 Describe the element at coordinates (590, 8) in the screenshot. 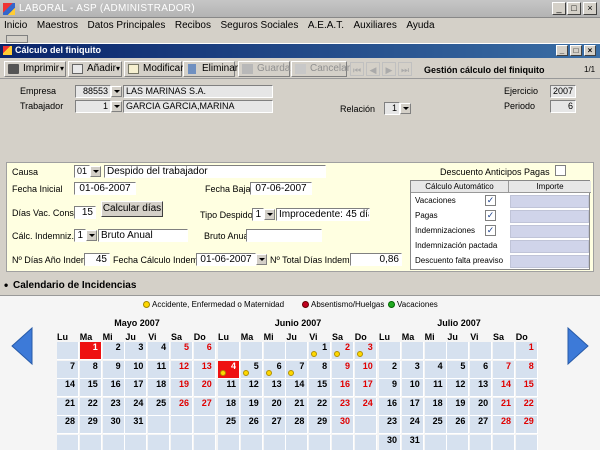

I see `close-icon: ×` at that location.